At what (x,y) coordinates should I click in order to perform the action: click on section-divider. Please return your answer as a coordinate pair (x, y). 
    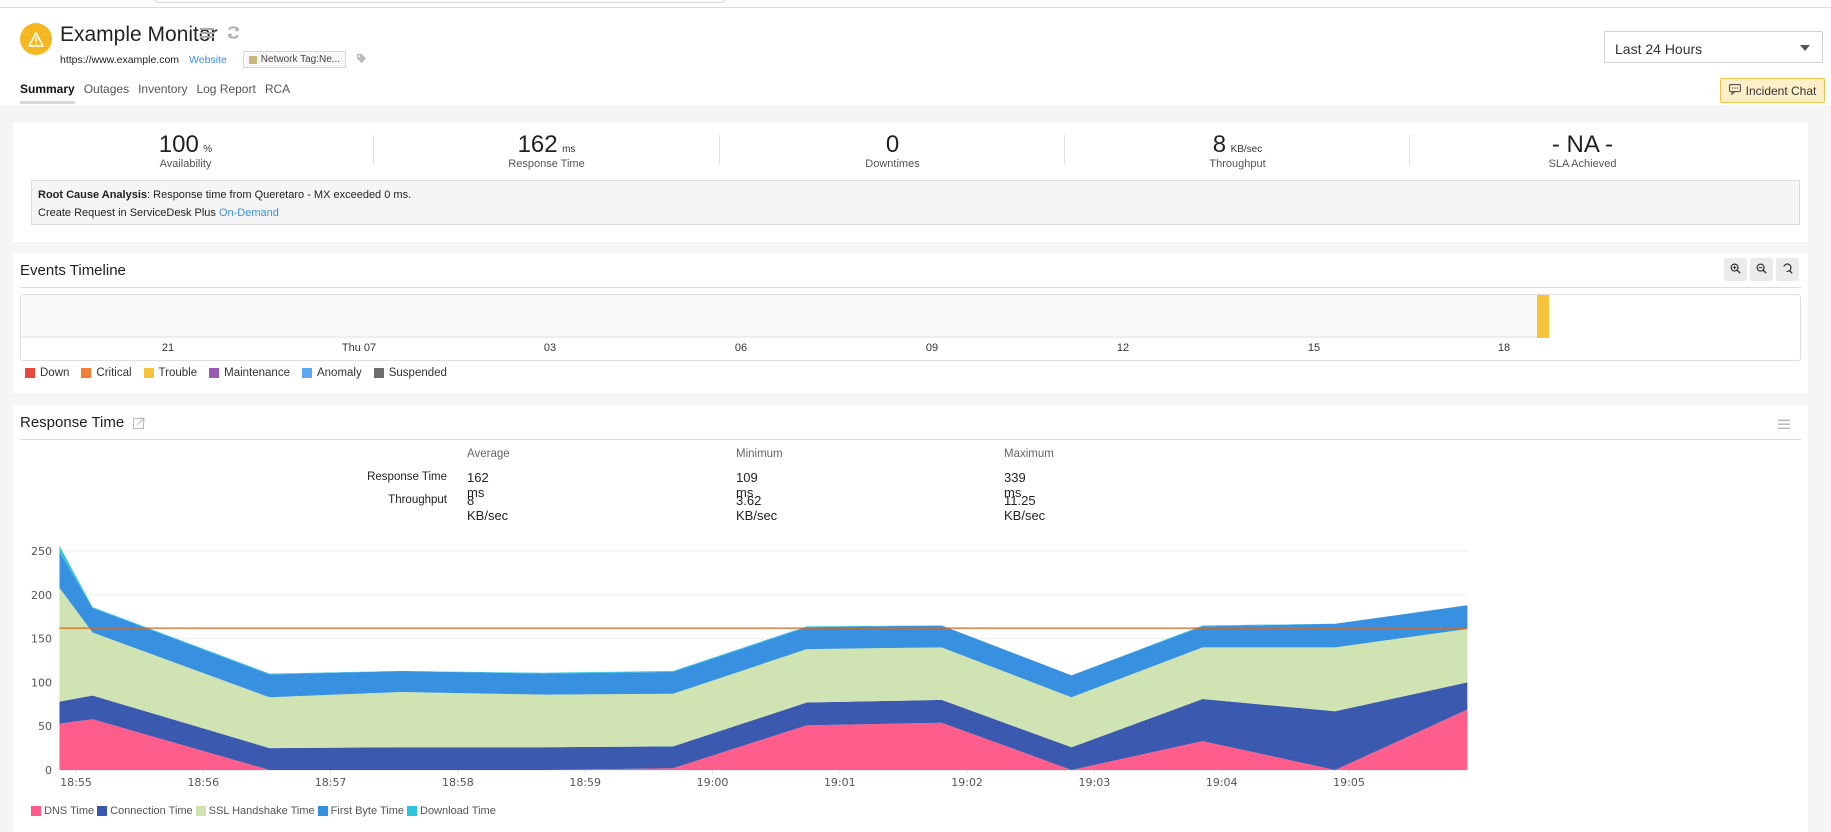
    Looking at the image, I should click on (910, 287).